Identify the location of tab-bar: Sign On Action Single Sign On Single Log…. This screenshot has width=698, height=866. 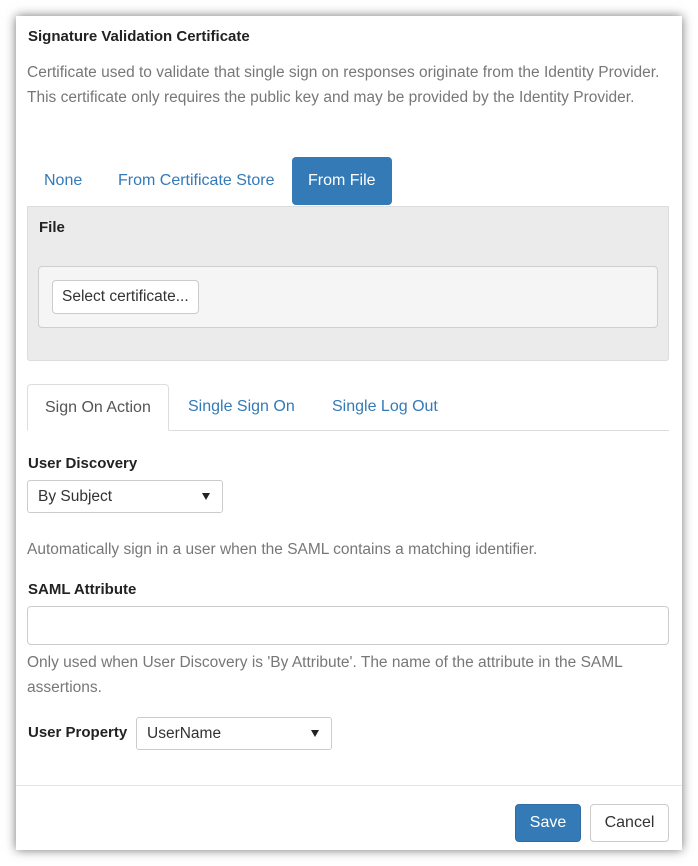
(348, 407).